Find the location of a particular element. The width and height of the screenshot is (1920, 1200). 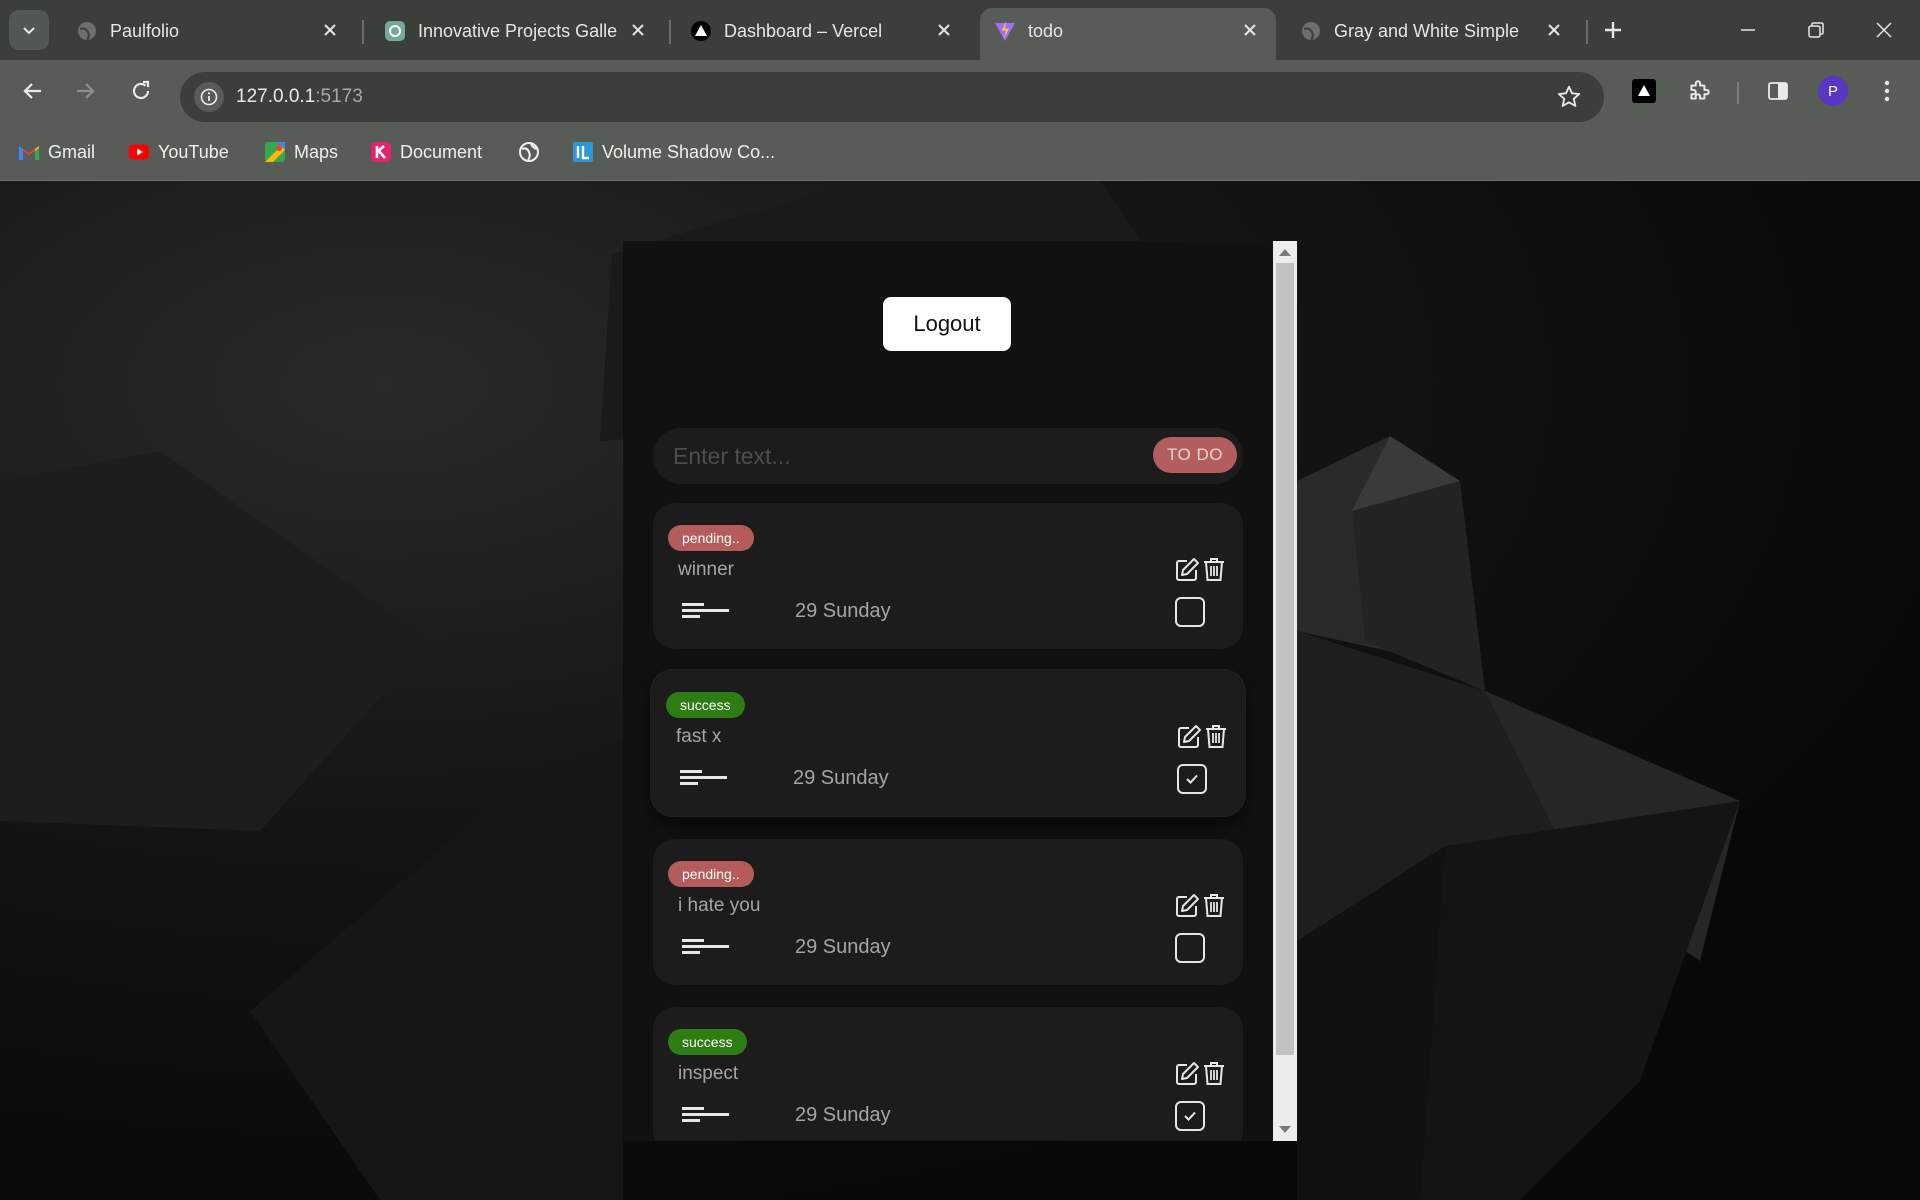

tab-title: Gray and White Simple C is located at coordinates (1429, 31).